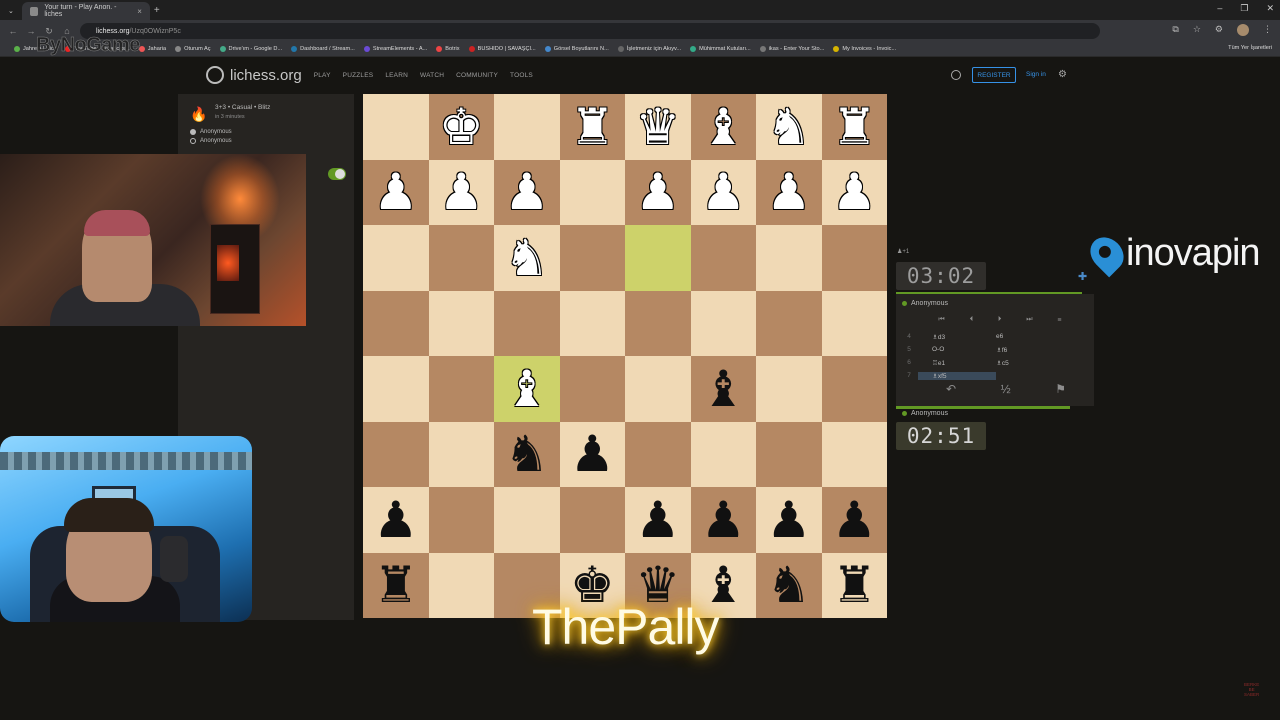 This screenshot has width=1280, height=720. I want to click on search-icon, so click(956, 75).